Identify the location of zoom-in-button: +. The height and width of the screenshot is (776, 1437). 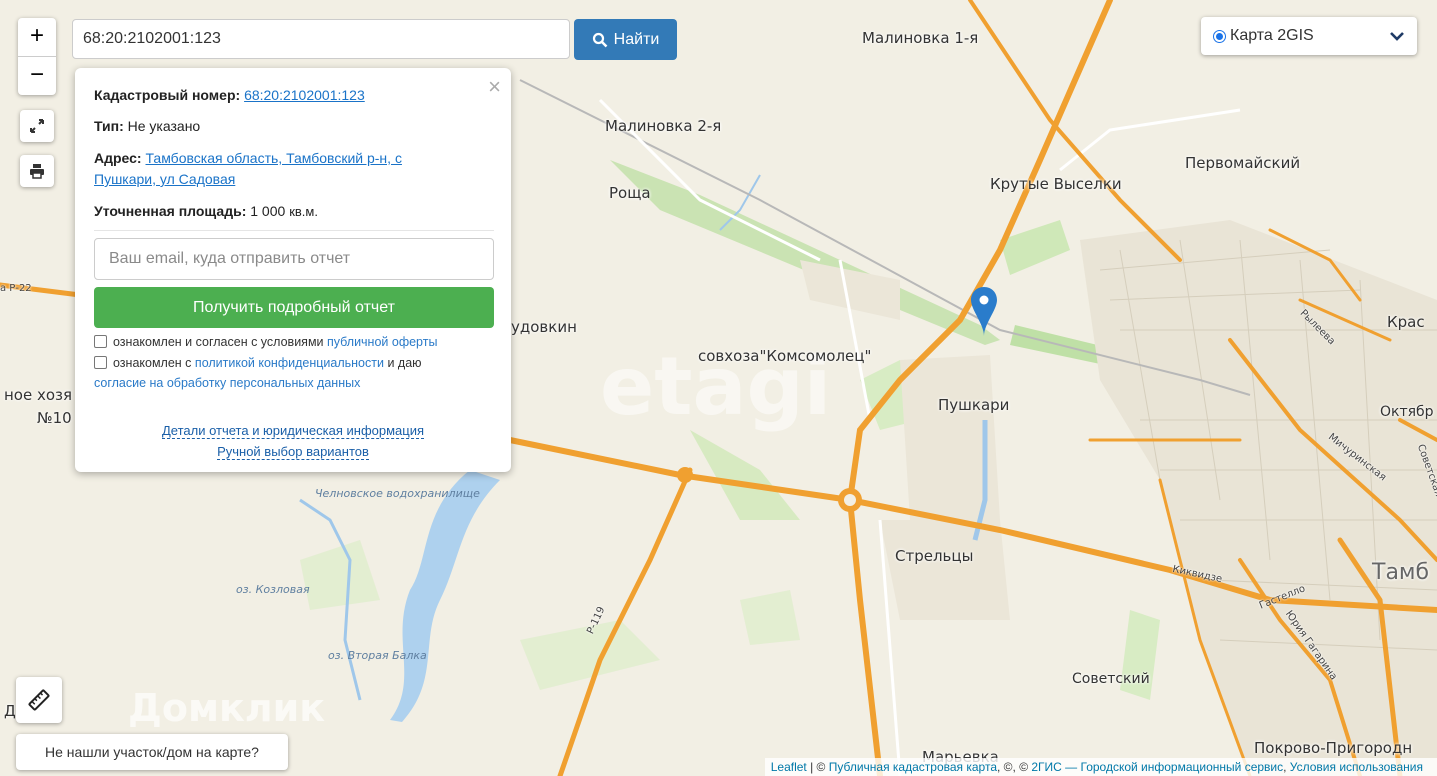
(37, 37).